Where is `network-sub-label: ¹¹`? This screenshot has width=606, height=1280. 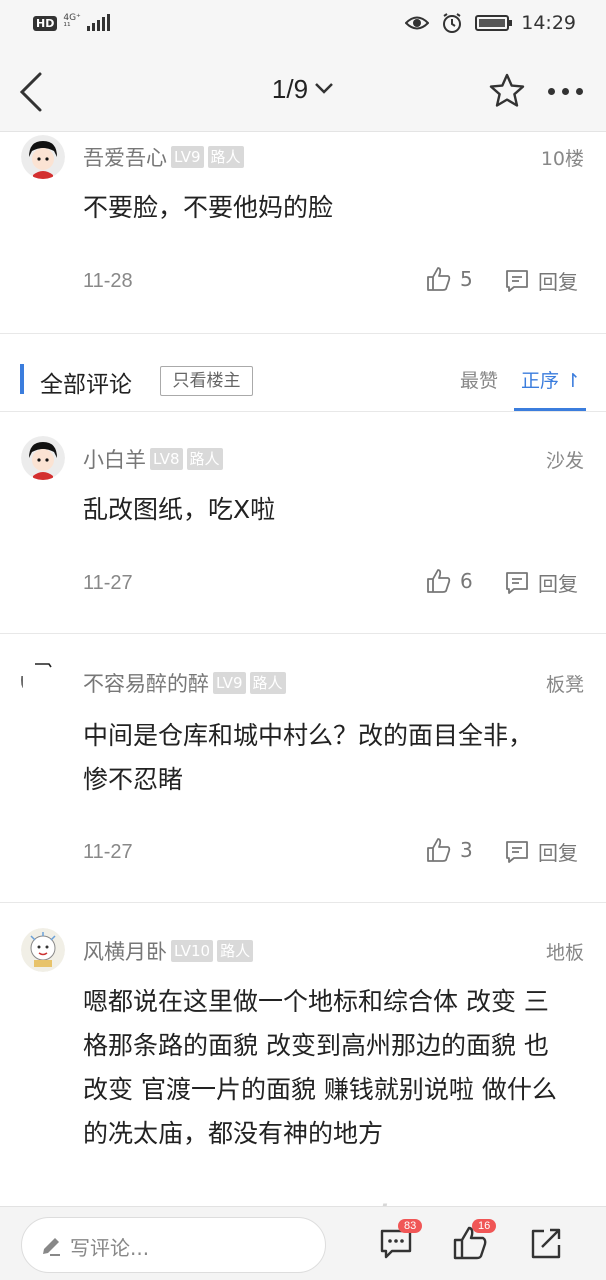 network-sub-label: ¹¹ is located at coordinates (67, 27).